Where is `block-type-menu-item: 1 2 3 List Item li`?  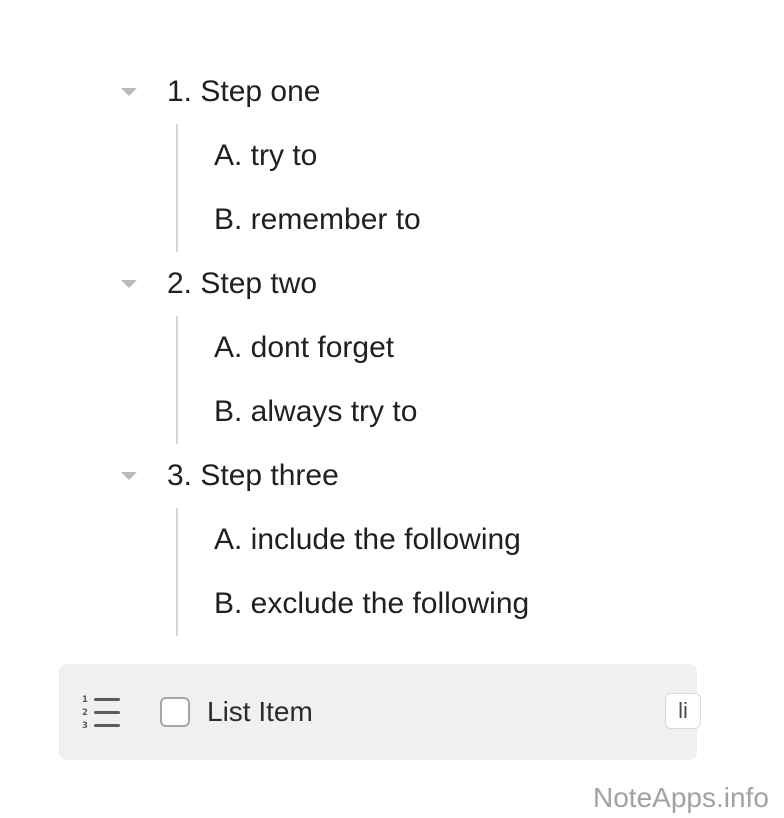
block-type-menu-item: 1 2 3 List Item li is located at coordinates (380, 712).